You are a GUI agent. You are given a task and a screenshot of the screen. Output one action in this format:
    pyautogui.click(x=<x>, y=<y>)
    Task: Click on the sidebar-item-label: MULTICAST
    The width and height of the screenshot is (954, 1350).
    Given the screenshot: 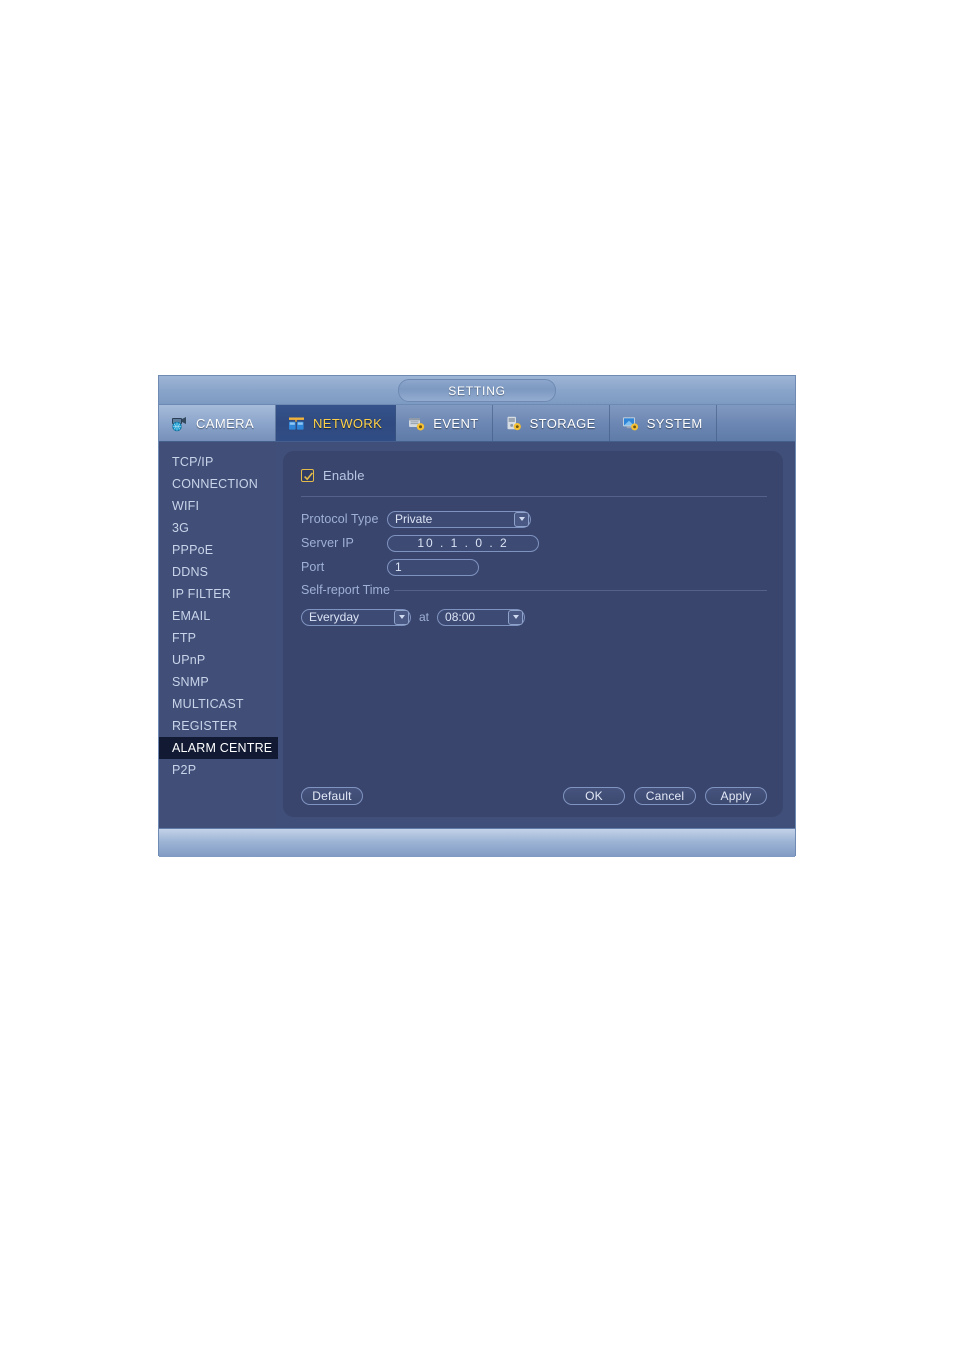 What is the action you would take?
    pyautogui.click(x=208, y=704)
    